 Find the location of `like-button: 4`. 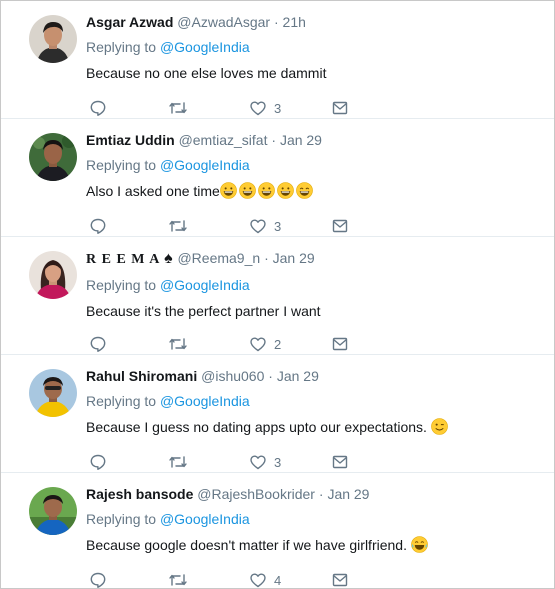

like-button: 4 is located at coordinates (265, 578).